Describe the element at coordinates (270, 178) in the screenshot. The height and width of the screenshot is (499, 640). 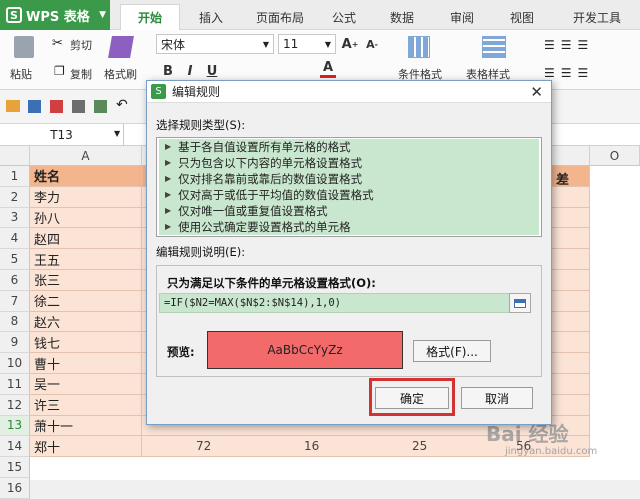
I see `rule-type-text: 仅对排名靠前或靠后的数值设置格式` at that location.